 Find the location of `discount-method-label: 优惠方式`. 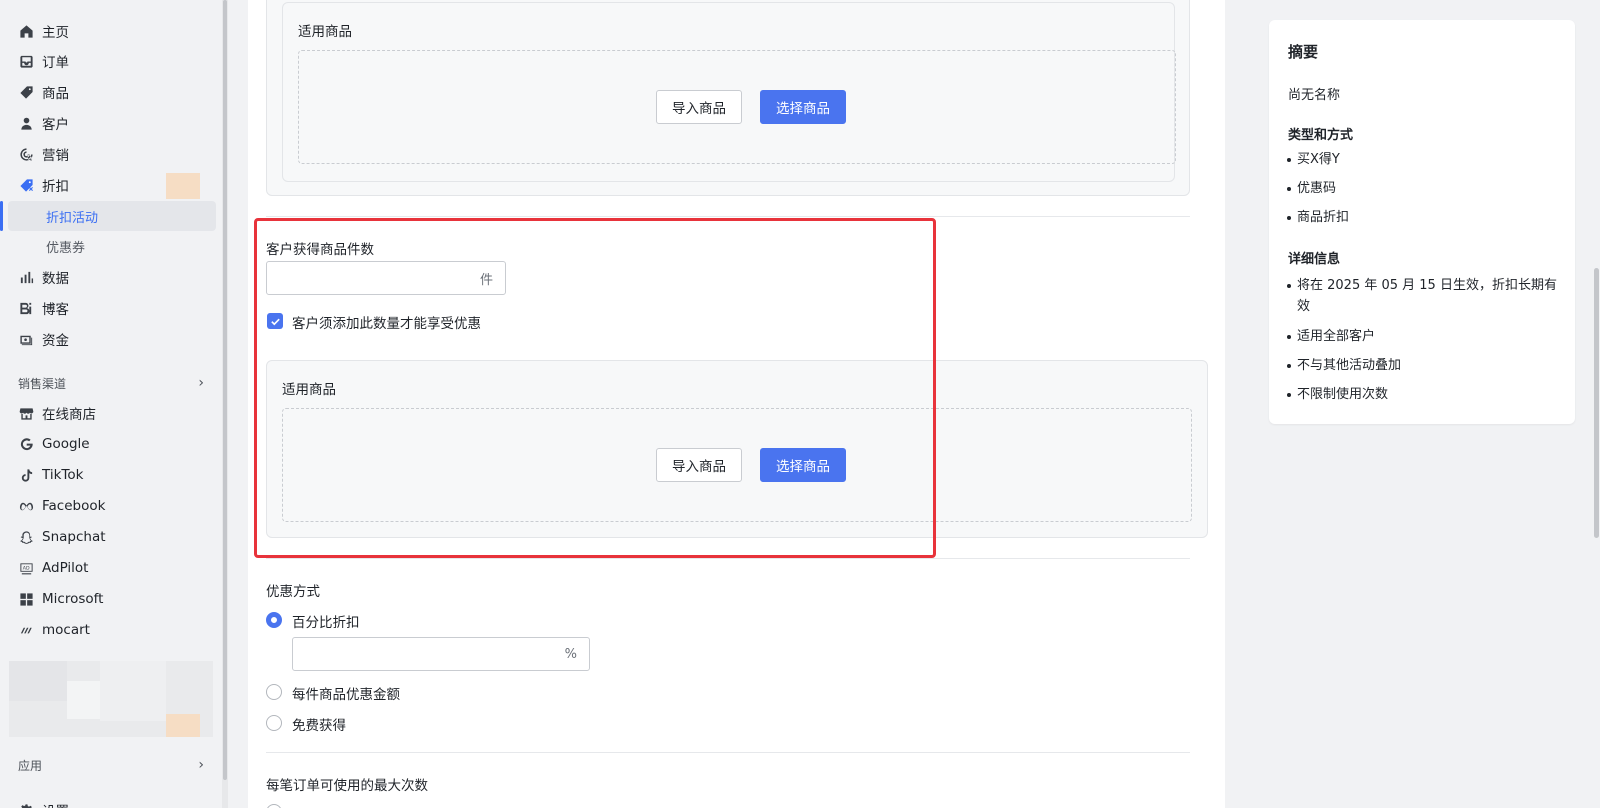

discount-method-label: 优惠方式 is located at coordinates (293, 592).